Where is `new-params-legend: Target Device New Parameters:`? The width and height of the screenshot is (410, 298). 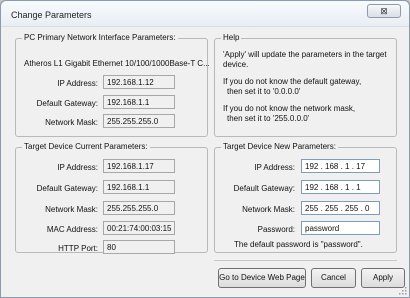
new-params-legend: Target Device New Parameters: is located at coordinates (279, 146).